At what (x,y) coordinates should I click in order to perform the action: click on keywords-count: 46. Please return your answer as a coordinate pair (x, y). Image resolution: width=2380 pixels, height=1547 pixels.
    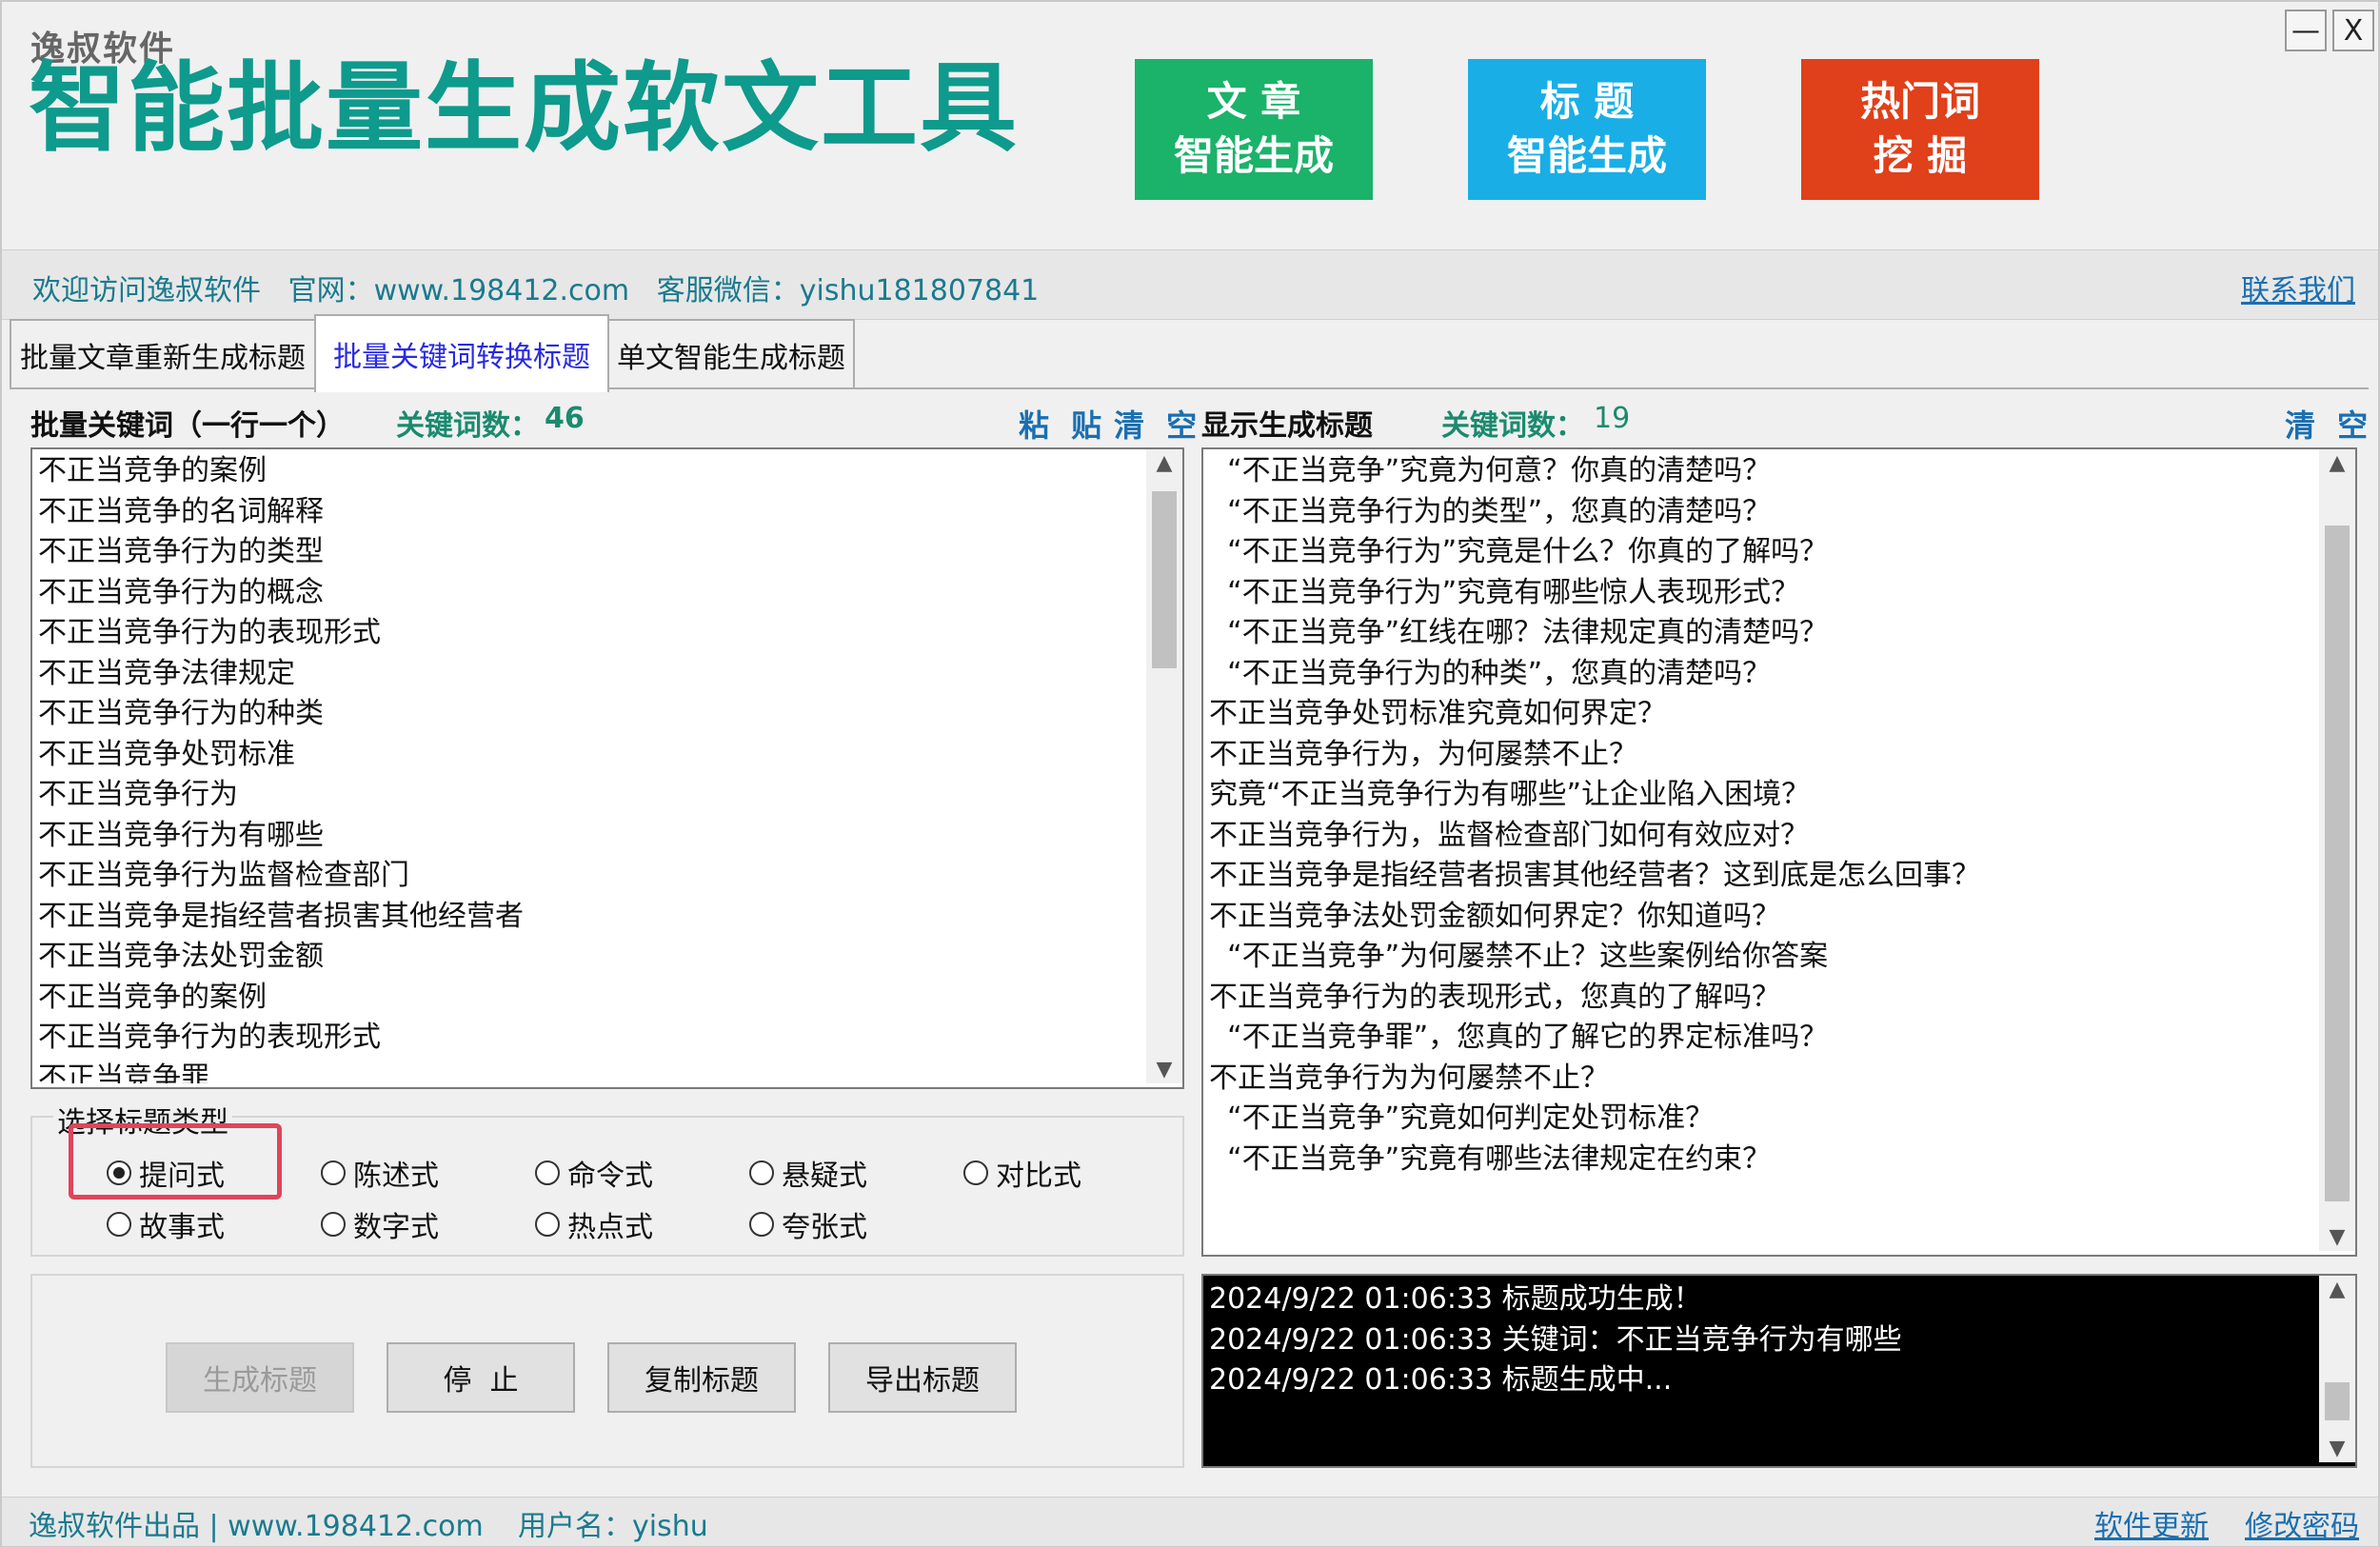
    Looking at the image, I should click on (565, 418).